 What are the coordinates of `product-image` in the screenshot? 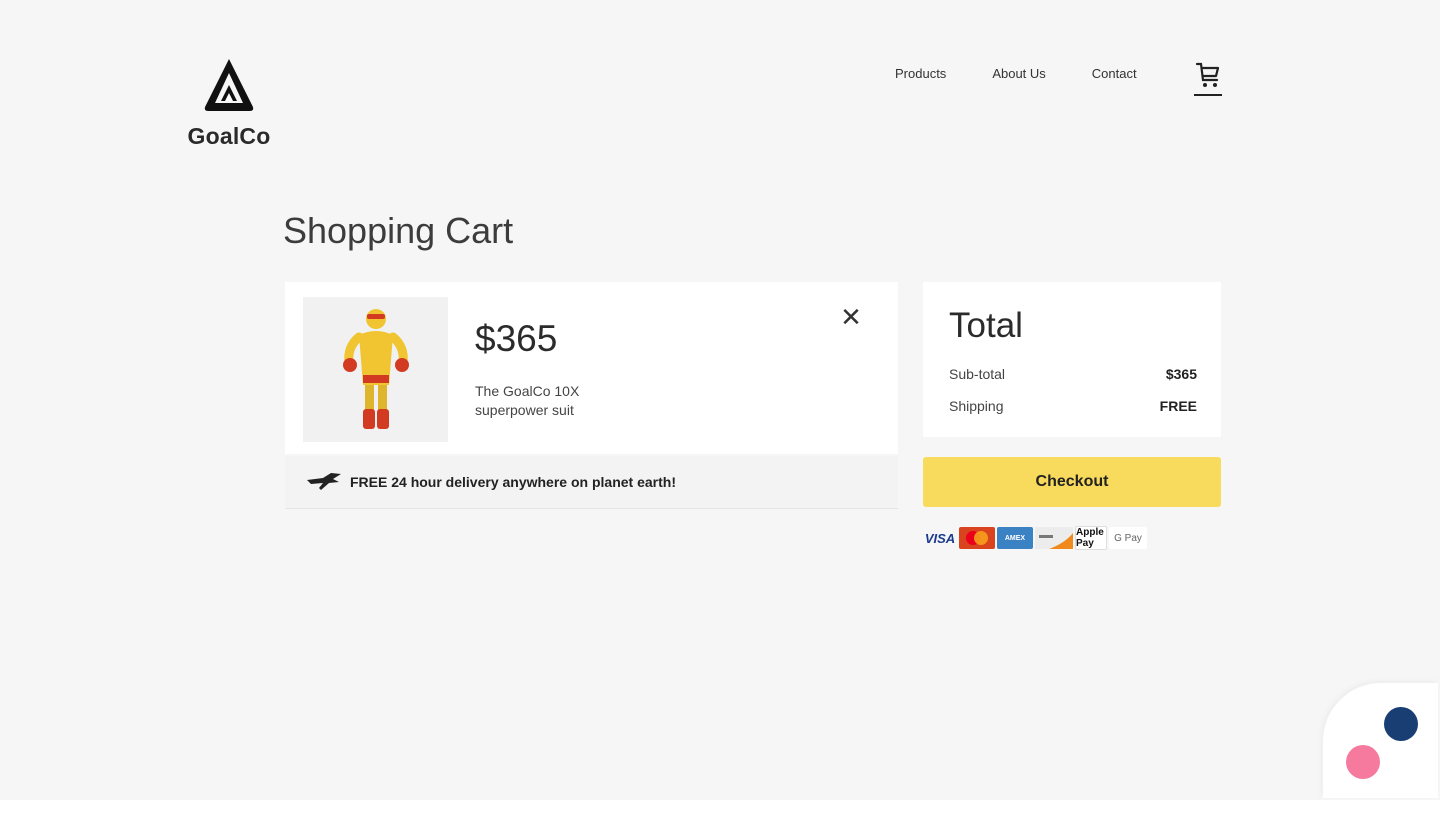 It's located at (375, 369).